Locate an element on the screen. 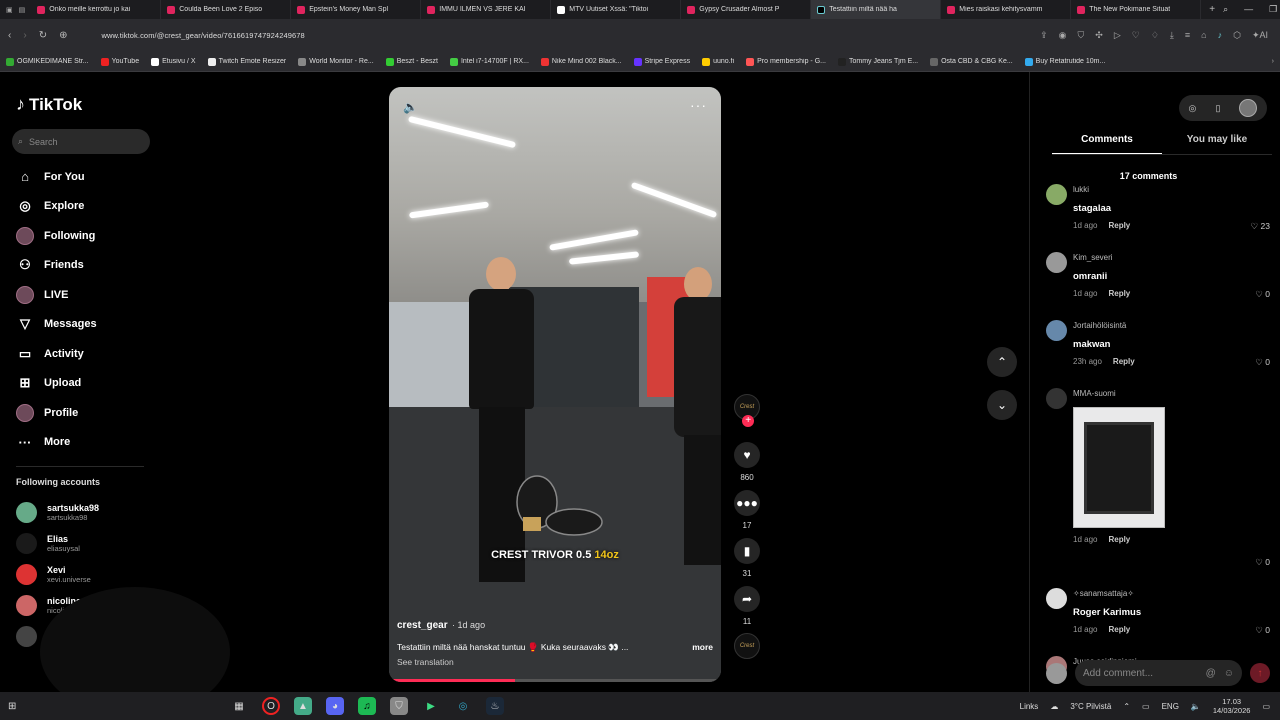 The image size is (1280, 720). sidebar-item-activity: ▭ Activity is located at coordinates (56, 354).